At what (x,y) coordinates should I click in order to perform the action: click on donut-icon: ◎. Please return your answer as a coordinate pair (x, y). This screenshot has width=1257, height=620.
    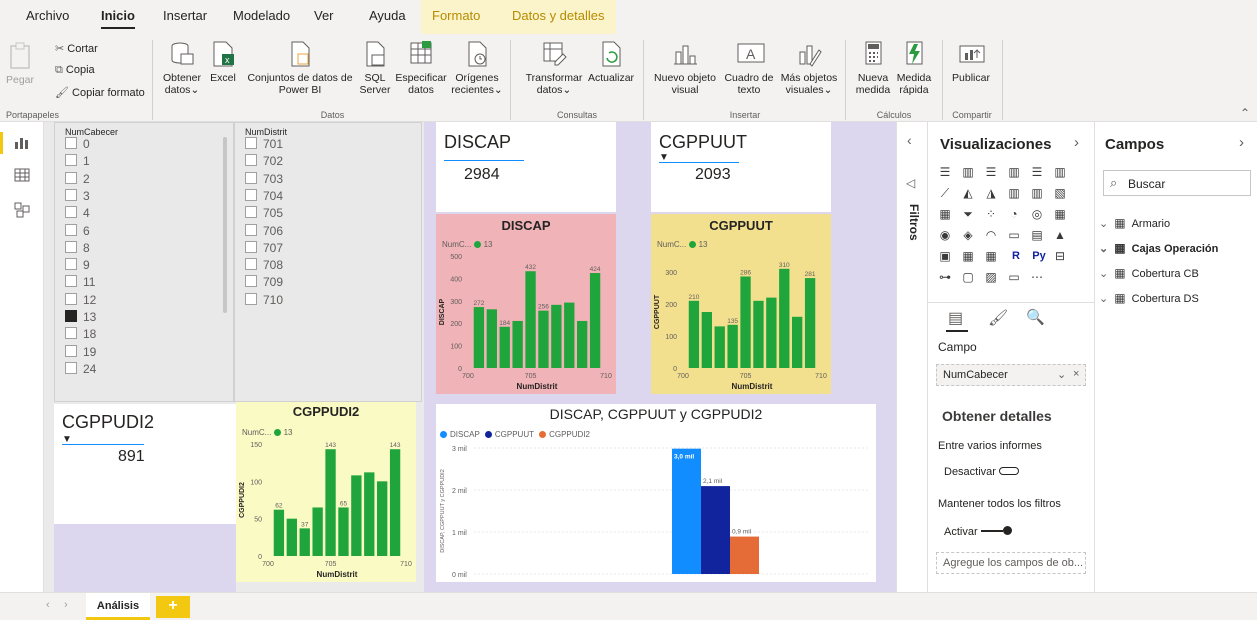
    Looking at the image, I should click on (1037, 214).